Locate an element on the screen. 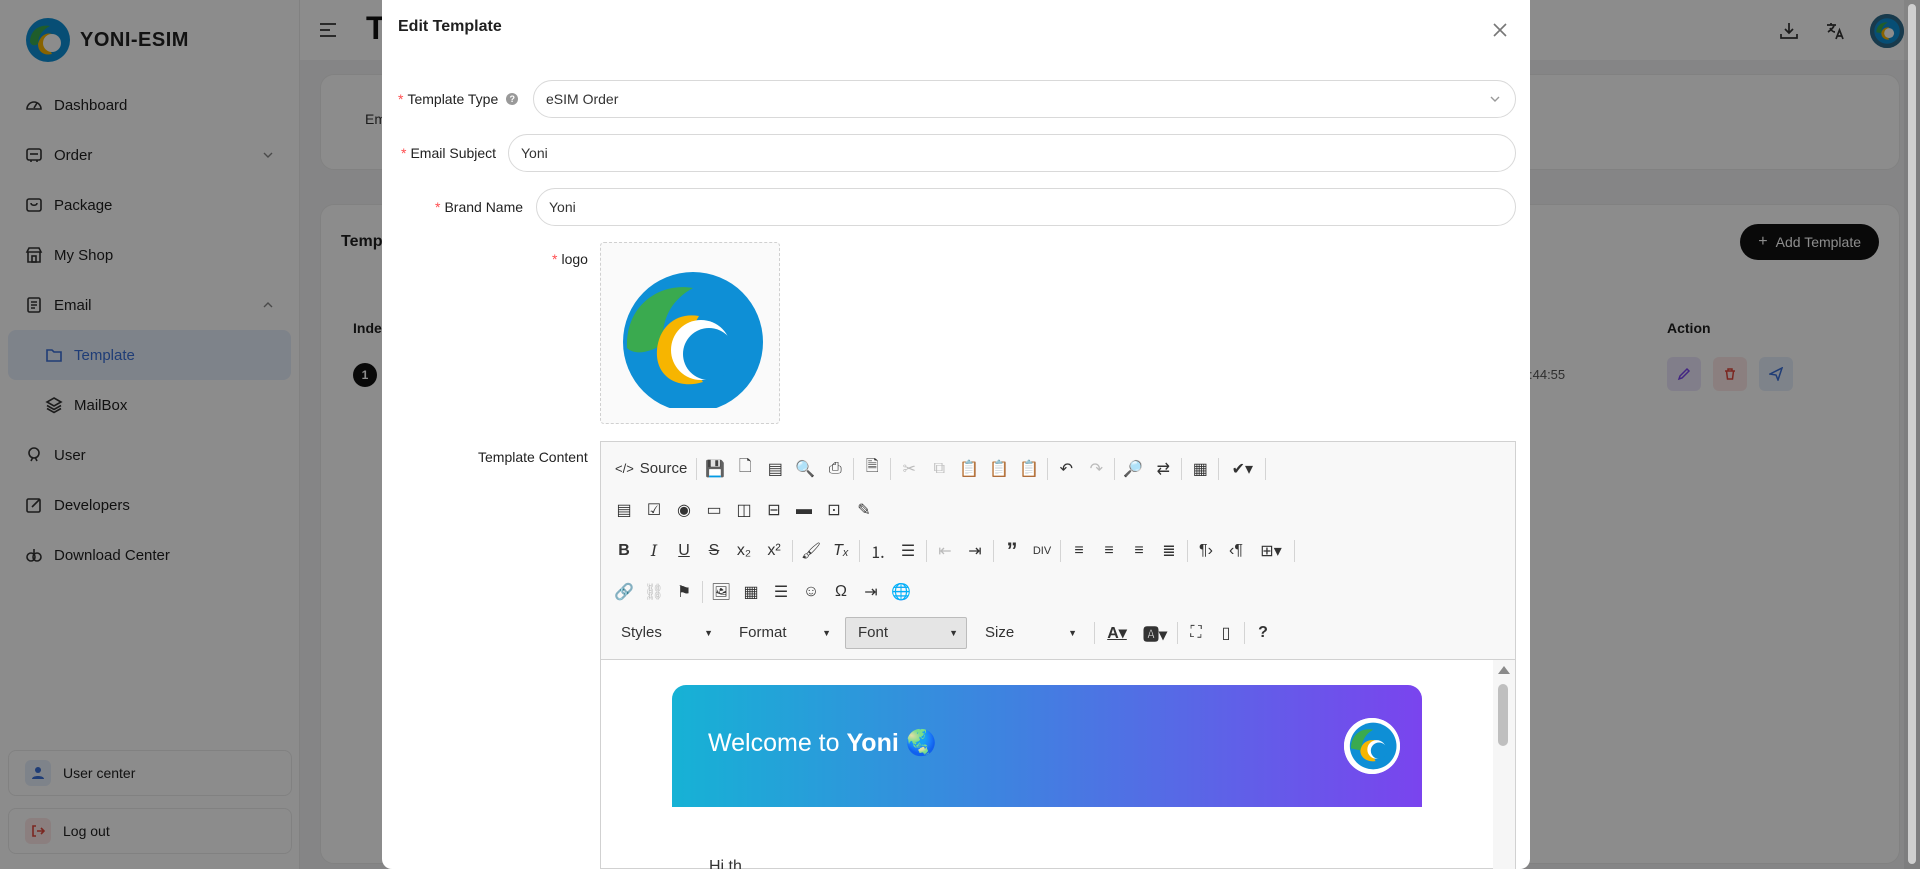  email-subject-label: * Email Subject is located at coordinates (448, 153).